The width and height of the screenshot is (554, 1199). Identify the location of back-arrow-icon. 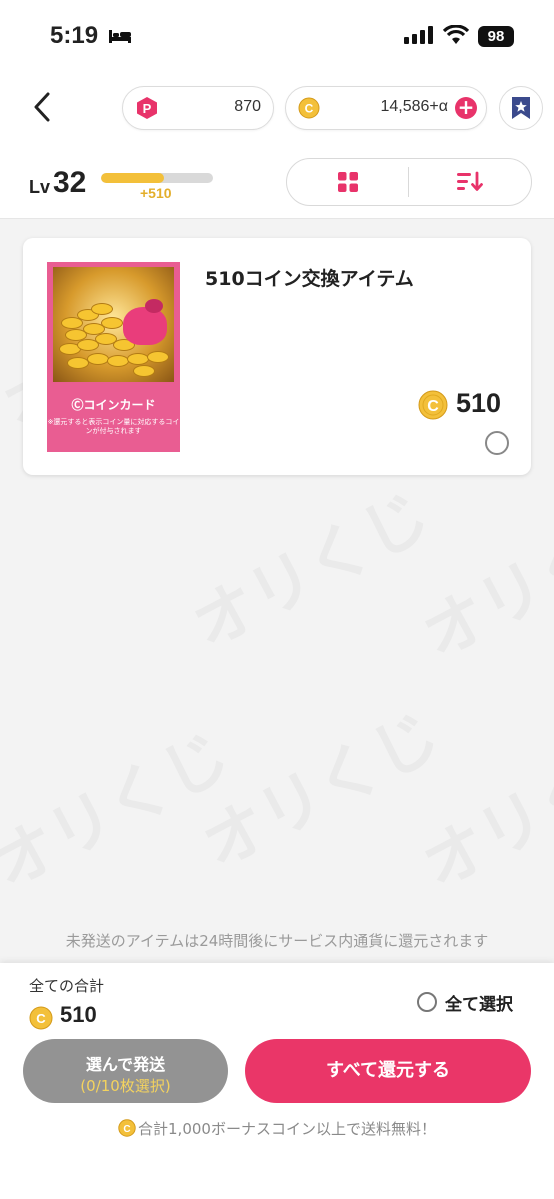
(43, 107).